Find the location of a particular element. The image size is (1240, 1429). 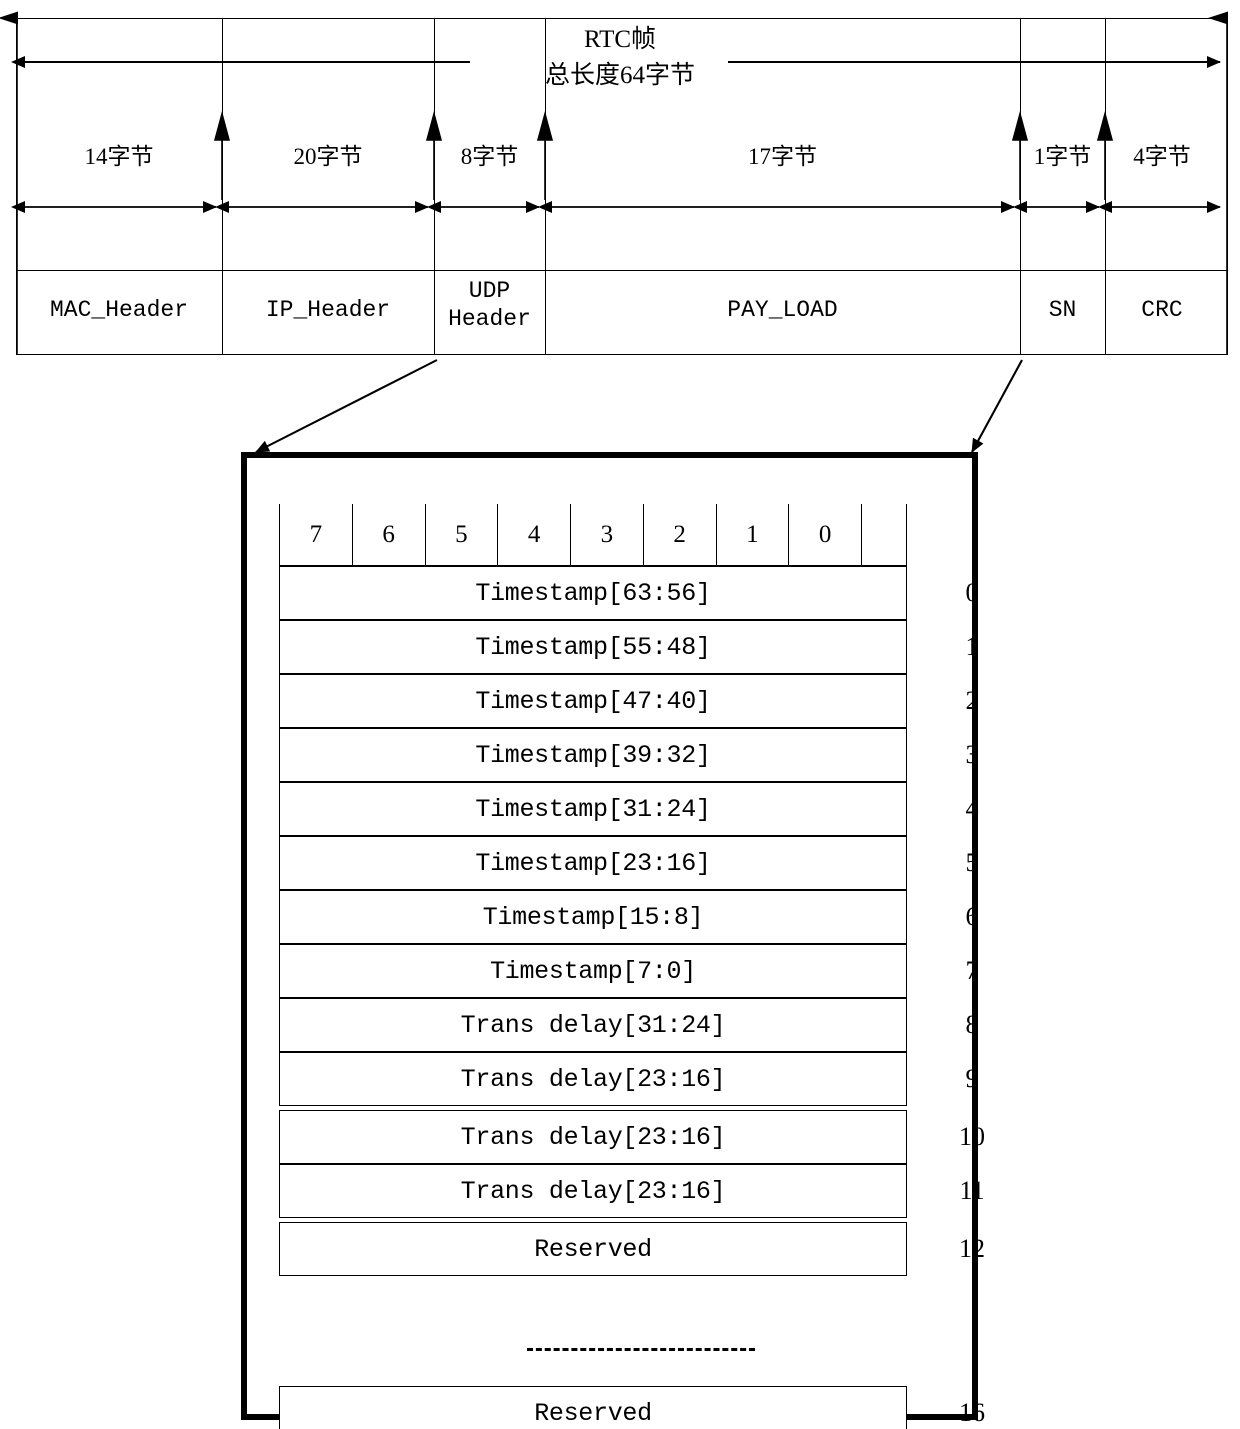

frame-title-line2: 总长度64字节 is located at coordinates (619, 76).